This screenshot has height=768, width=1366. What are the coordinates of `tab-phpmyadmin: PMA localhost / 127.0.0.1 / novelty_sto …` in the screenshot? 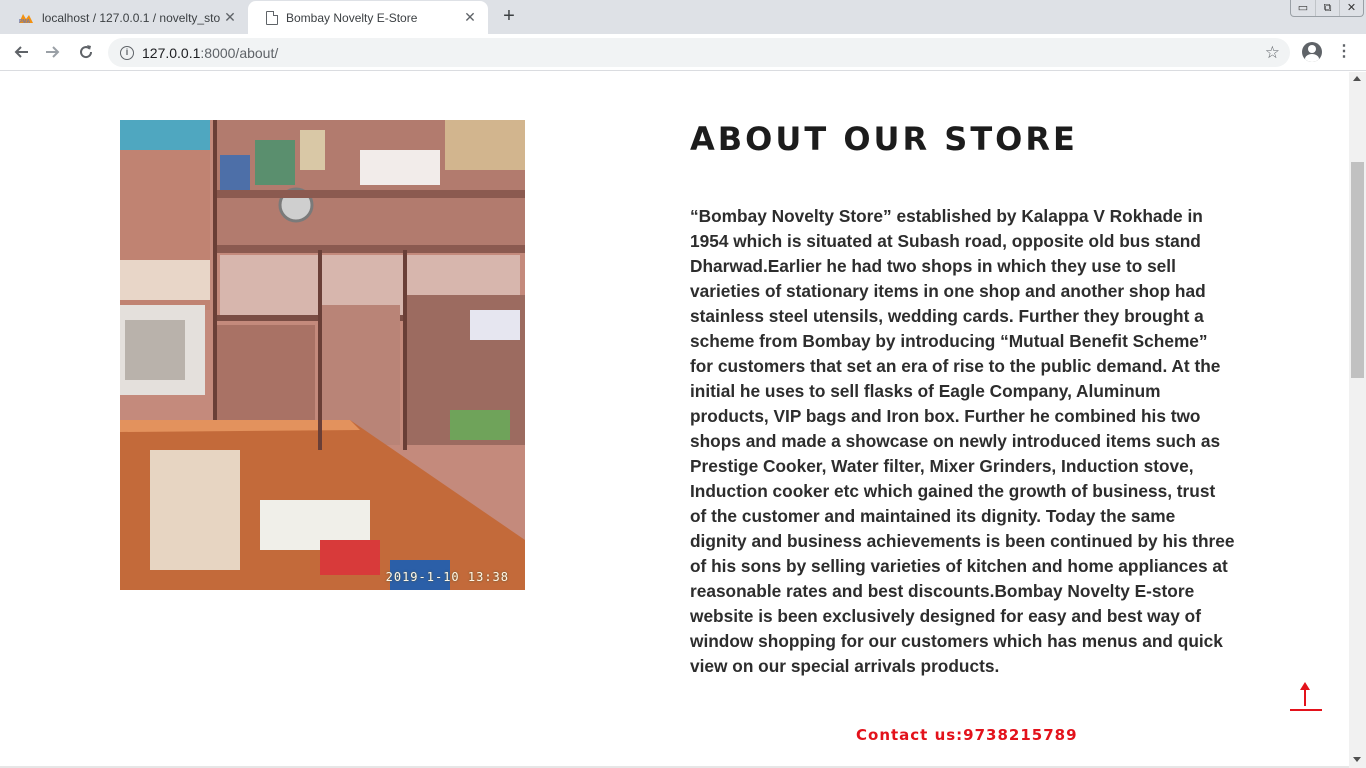 It's located at (124, 17).